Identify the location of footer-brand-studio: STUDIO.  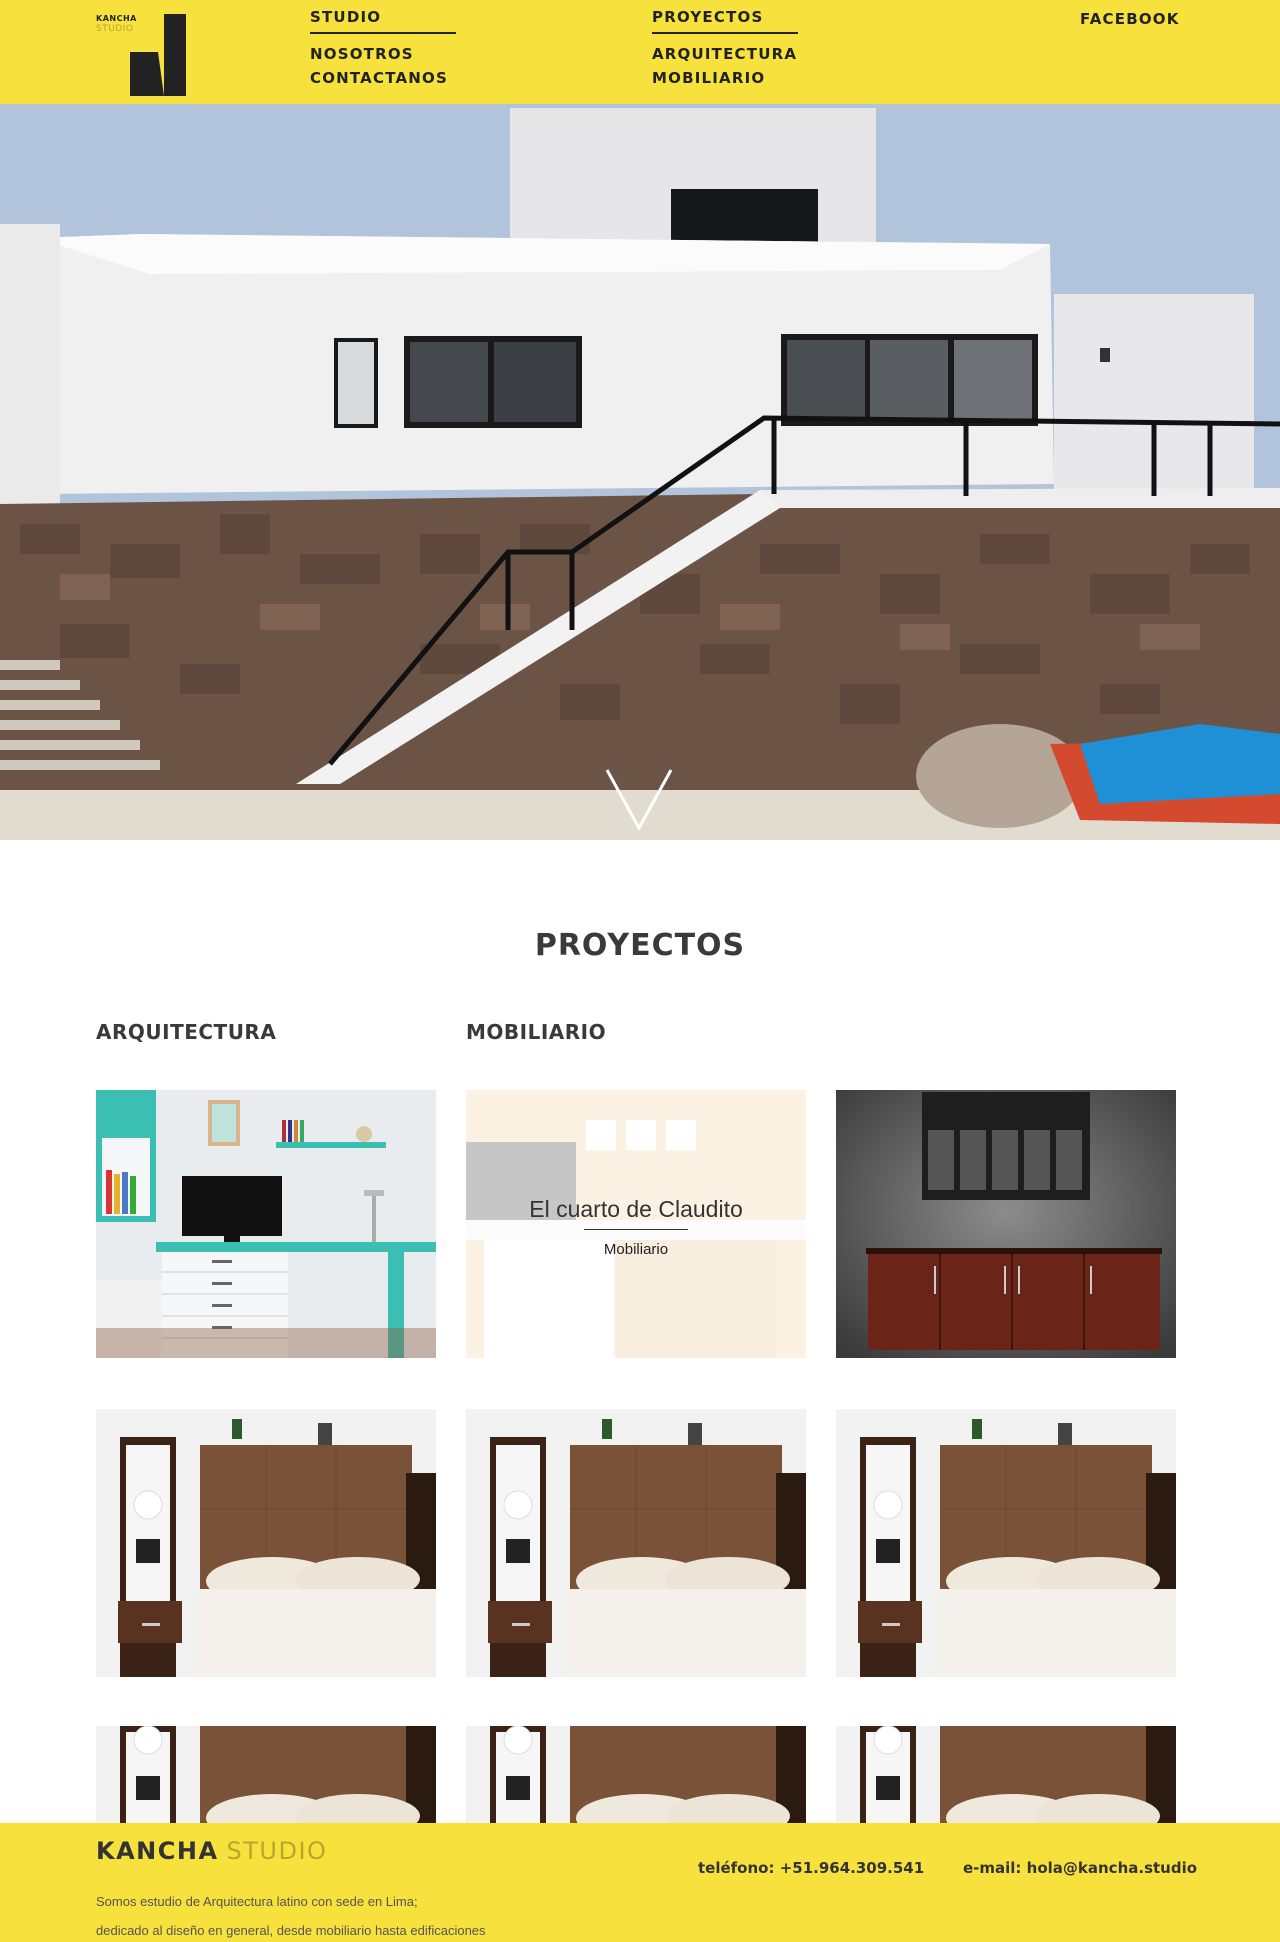
(277, 1851).